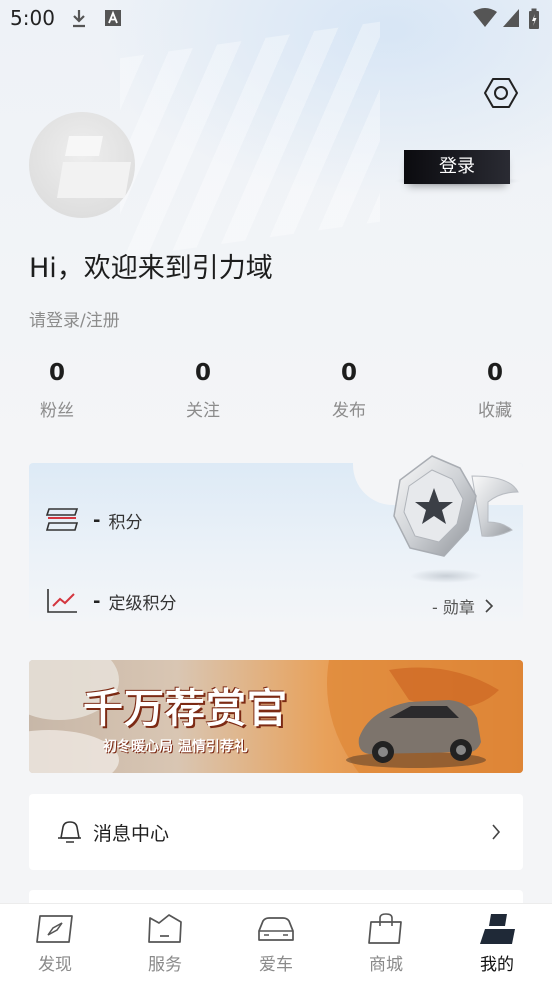 The width and height of the screenshot is (552, 983). I want to click on download-icon, so click(79, 19).